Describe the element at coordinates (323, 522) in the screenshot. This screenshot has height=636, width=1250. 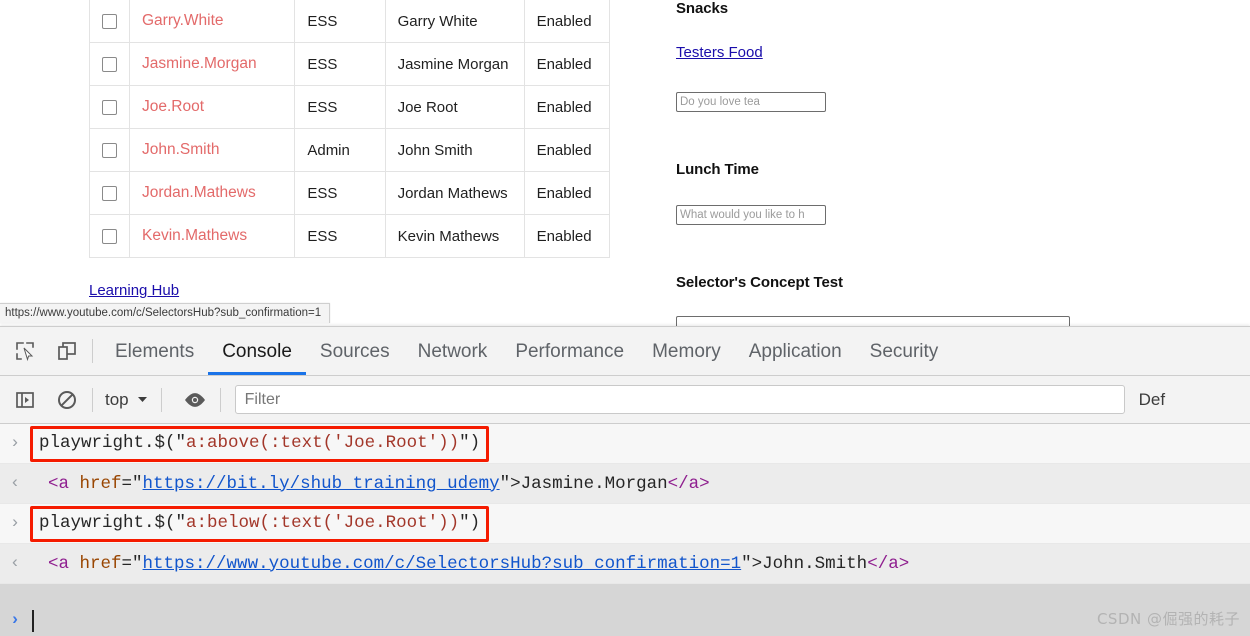
I see `console-token: a:below(:text('Joe.Root'))` at that location.